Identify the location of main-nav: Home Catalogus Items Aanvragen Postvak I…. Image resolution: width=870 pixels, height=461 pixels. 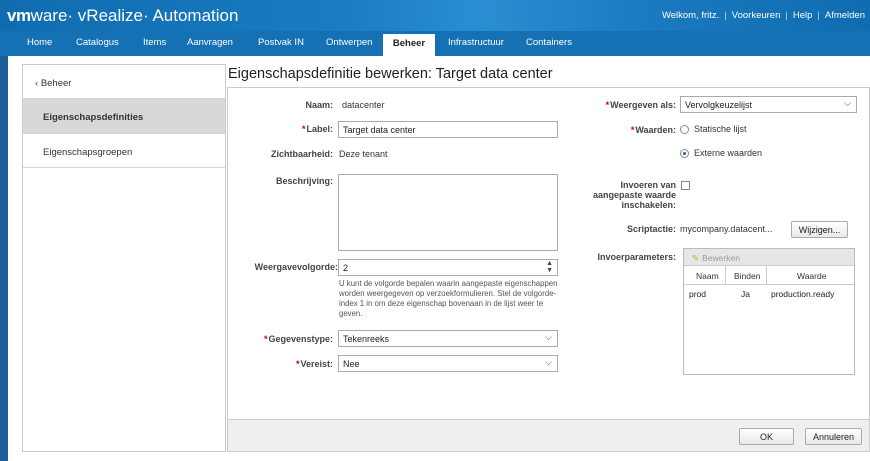
(435, 43).